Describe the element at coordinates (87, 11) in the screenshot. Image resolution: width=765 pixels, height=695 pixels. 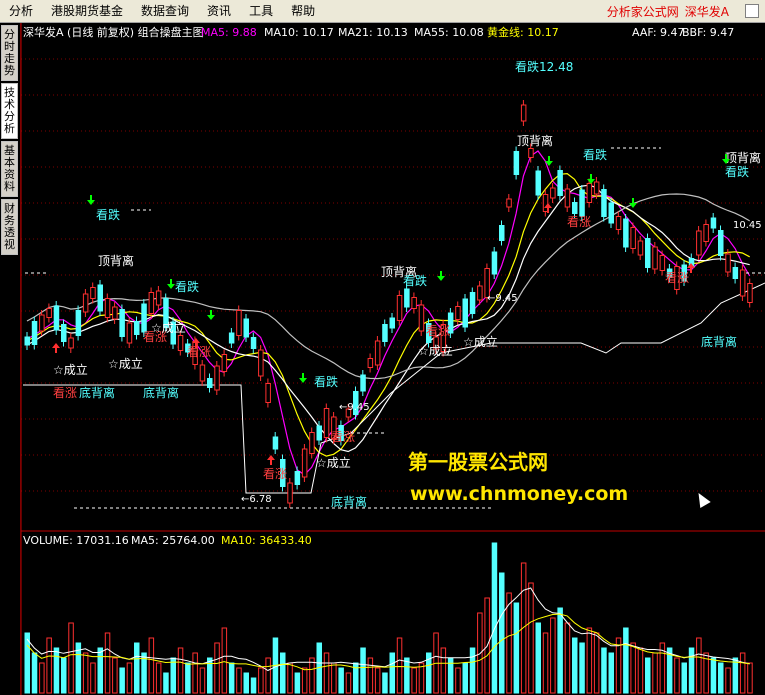
I see `menu-hk-futures-funds: 港股期货基金` at that location.